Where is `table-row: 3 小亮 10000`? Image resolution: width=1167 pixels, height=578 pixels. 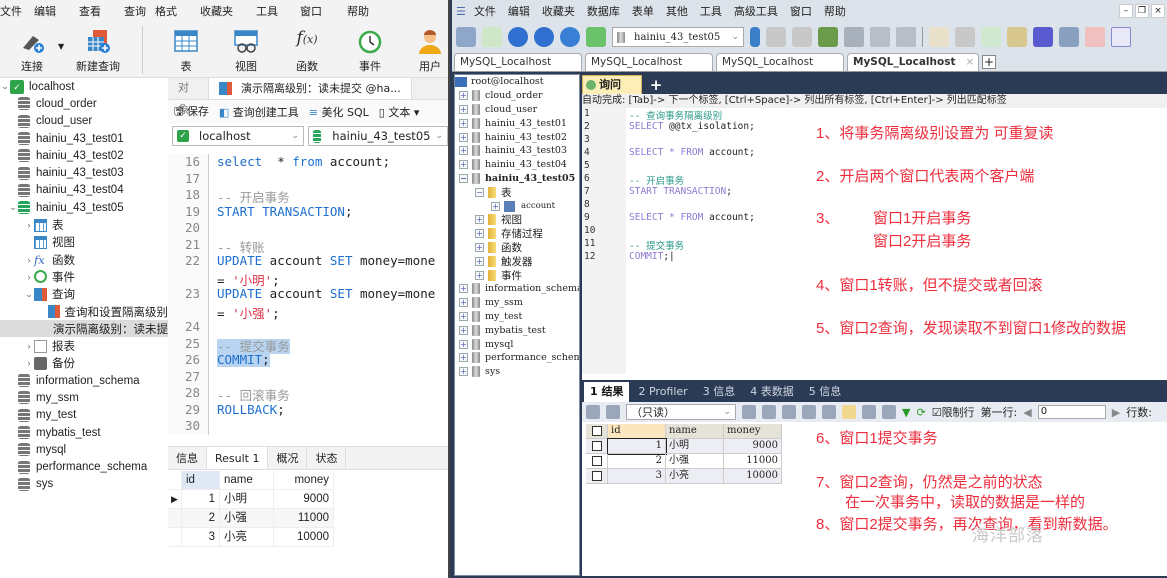
table-row: 3 小亮 10000 is located at coordinates (251, 537).